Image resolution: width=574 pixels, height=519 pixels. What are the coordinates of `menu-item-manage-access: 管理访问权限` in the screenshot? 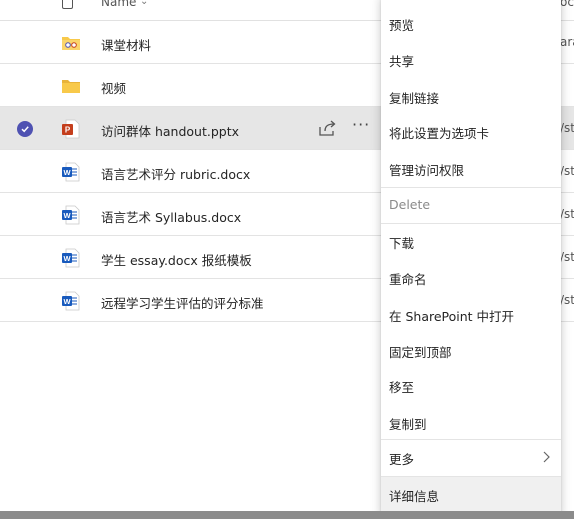 It's located at (471, 168).